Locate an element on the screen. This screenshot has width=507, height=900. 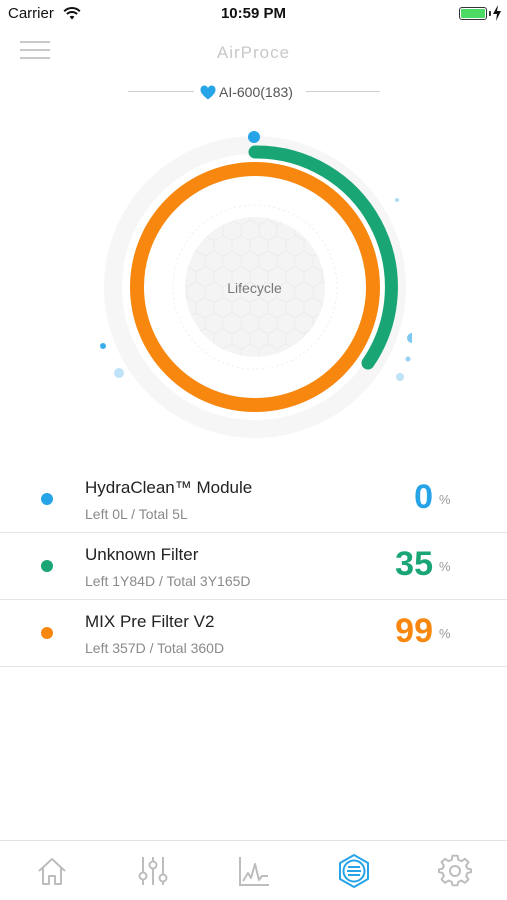
app-title: AirProce is located at coordinates (253, 52).